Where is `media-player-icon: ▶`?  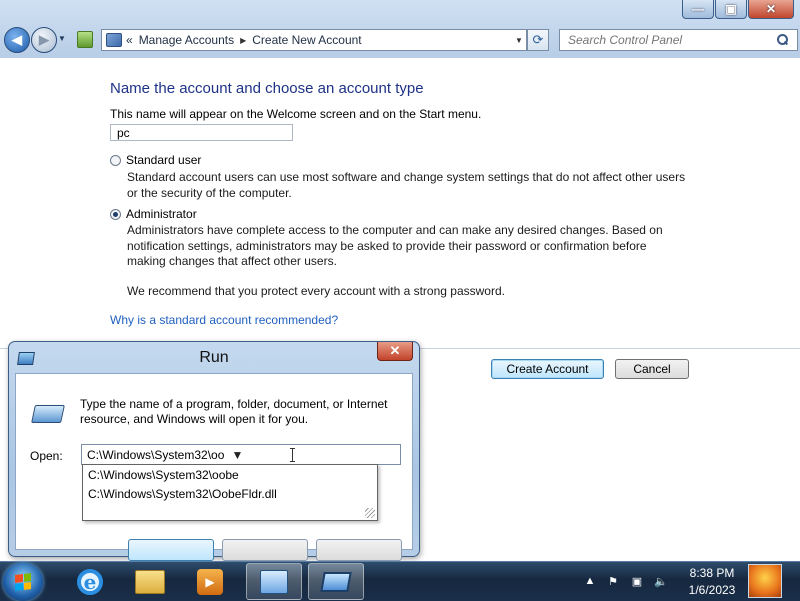 media-player-icon: ▶ is located at coordinates (210, 581).